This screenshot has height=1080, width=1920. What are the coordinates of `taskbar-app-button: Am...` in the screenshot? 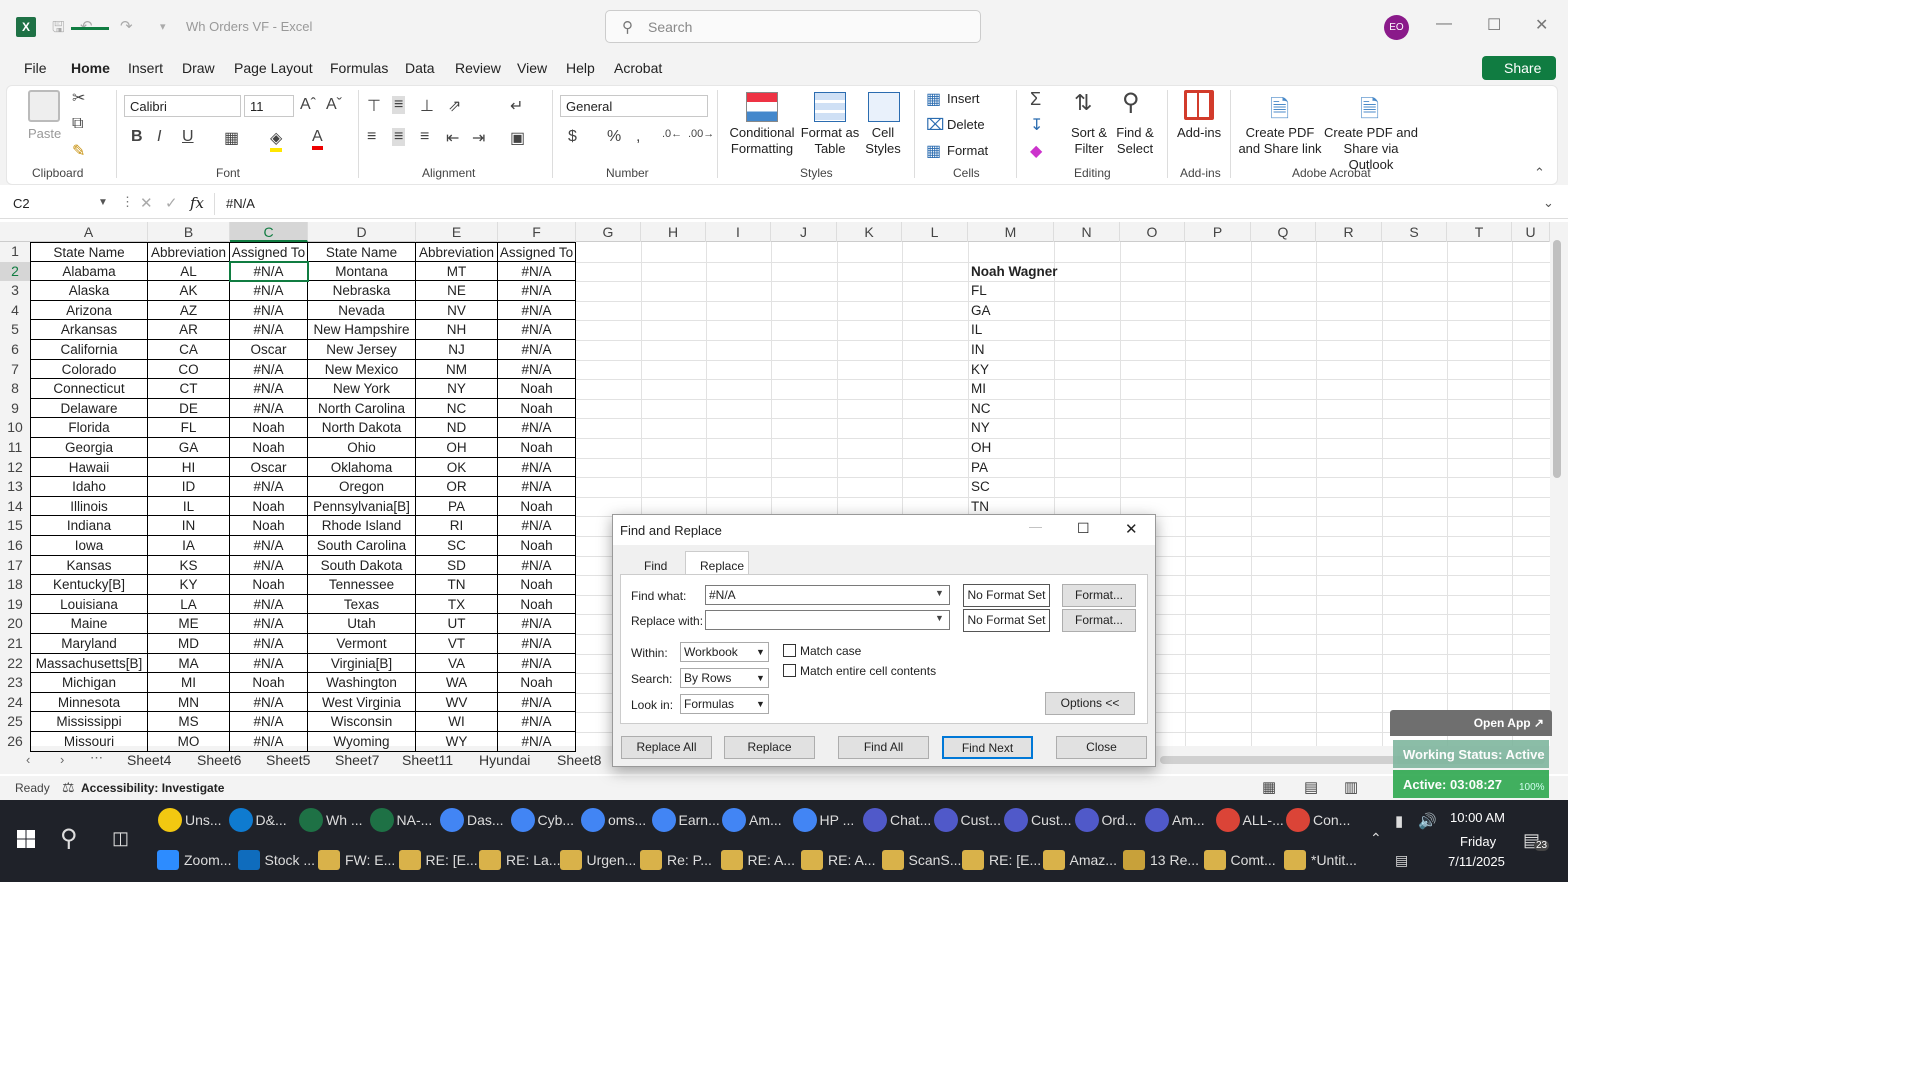 It's located at (1188, 820).